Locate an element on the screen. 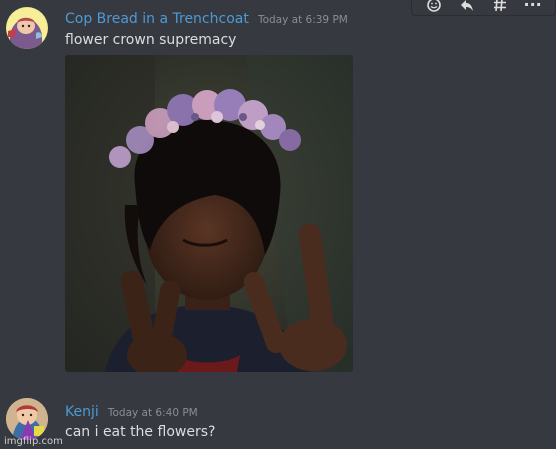  username: Cop Bread in a Trenchcoat is located at coordinates (157, 19).